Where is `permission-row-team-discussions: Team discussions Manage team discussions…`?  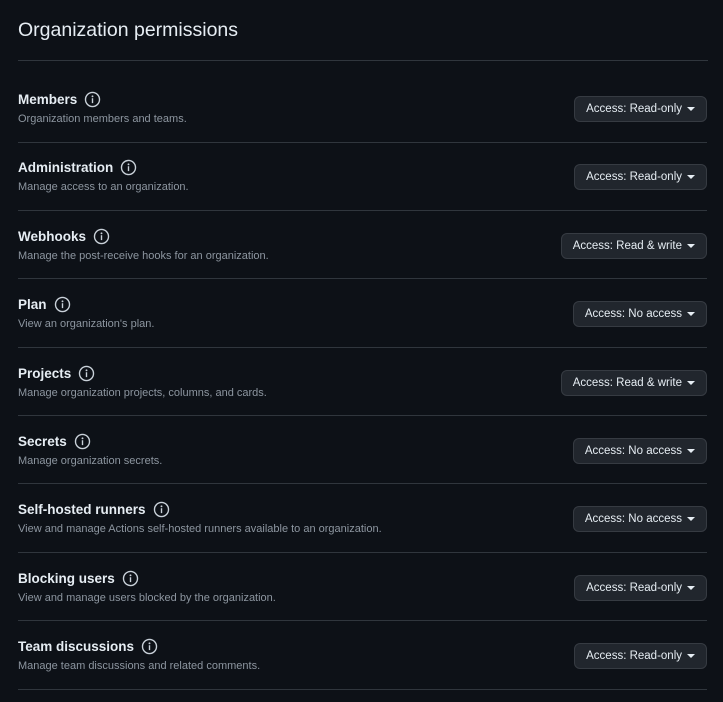 permission-row-team-discussions: Team discussions Manage team discussions… is located at coordinates (362, 656).